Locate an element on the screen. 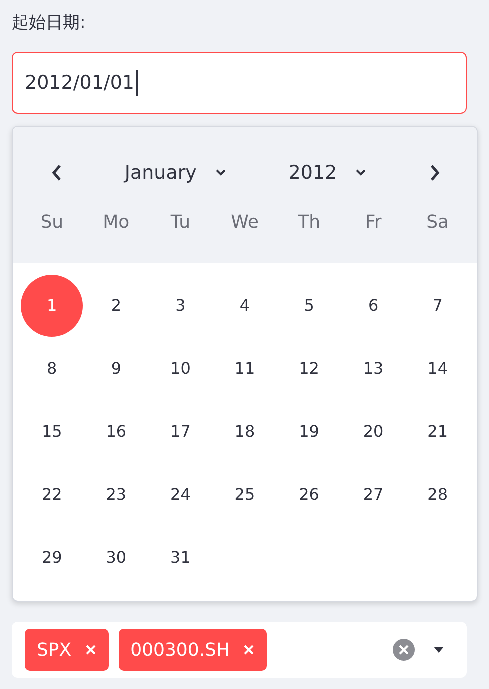 The height and width of the screenshot is (689, 489). date-input-field: 2012/01/01 is located at coordinates (239, 83).